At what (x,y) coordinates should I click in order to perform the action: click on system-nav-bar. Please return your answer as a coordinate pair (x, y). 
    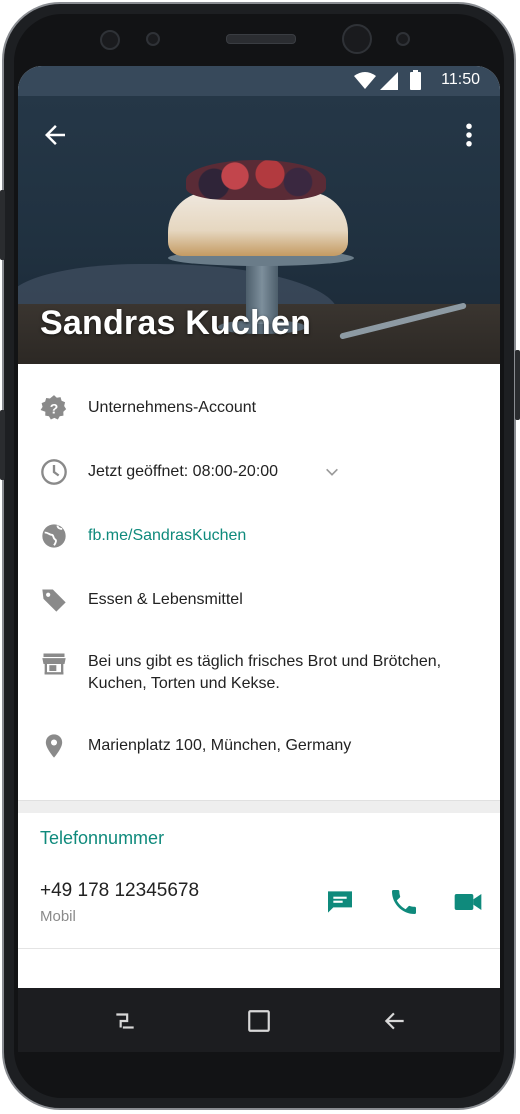
    Looking at the image, I should click on (259, 1020).